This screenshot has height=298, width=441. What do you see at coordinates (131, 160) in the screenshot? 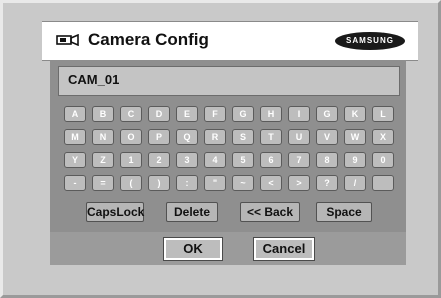
I see `key-1: 1` at bounding box center [131, 160].